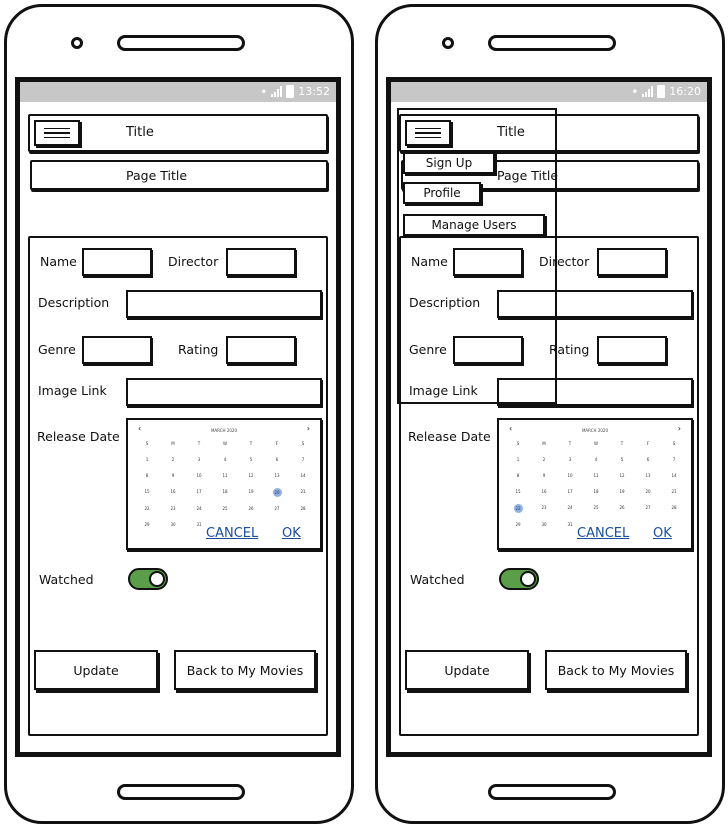 This screenshot has width=728, height=828. Describe the element at coordinates (635, 91) in the screenshot. I see `wifi-icon: •︎` at that location.